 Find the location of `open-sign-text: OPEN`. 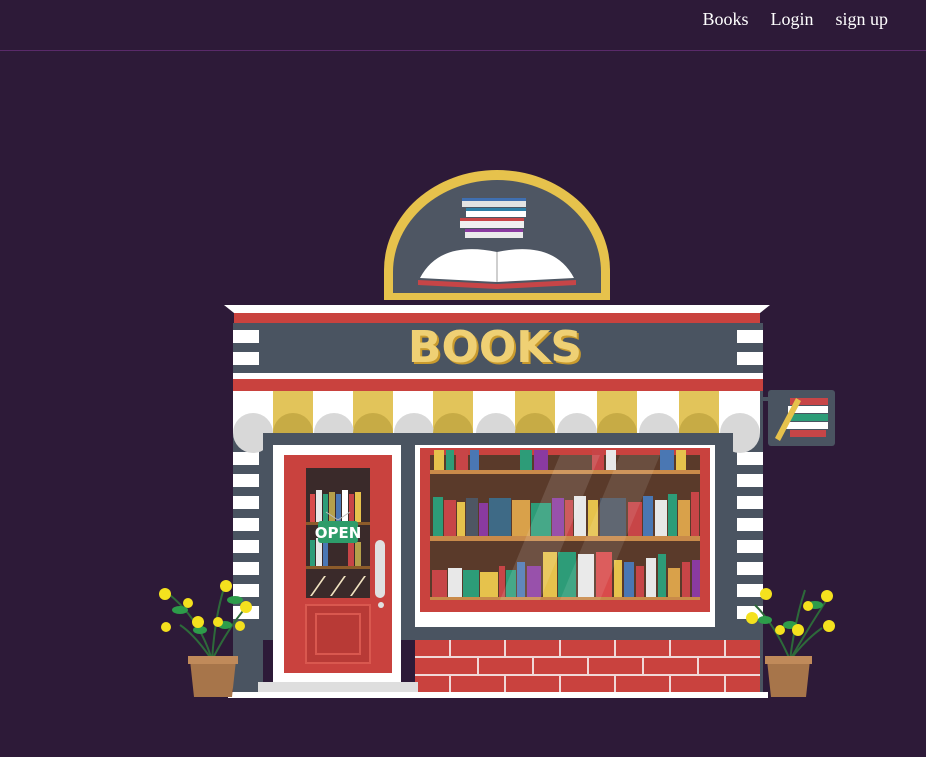

open-sign-text: OPEN is located at coordinates (338, 533).